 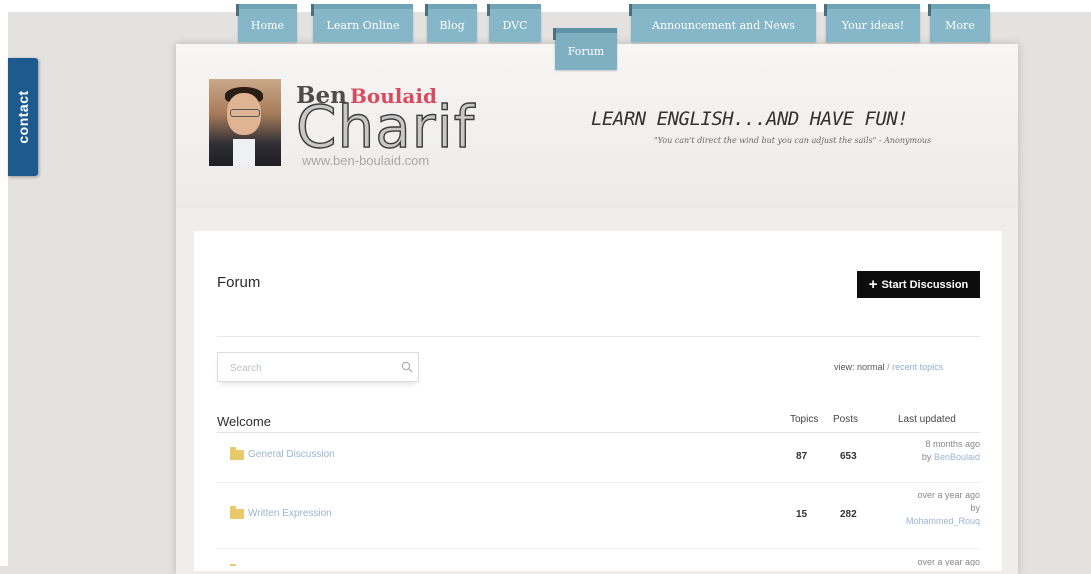 What do you see at coordinates (952, 444) in the screenshot?
I see `last-updated-time: 8 months ago` at bounding box center [952, 444].